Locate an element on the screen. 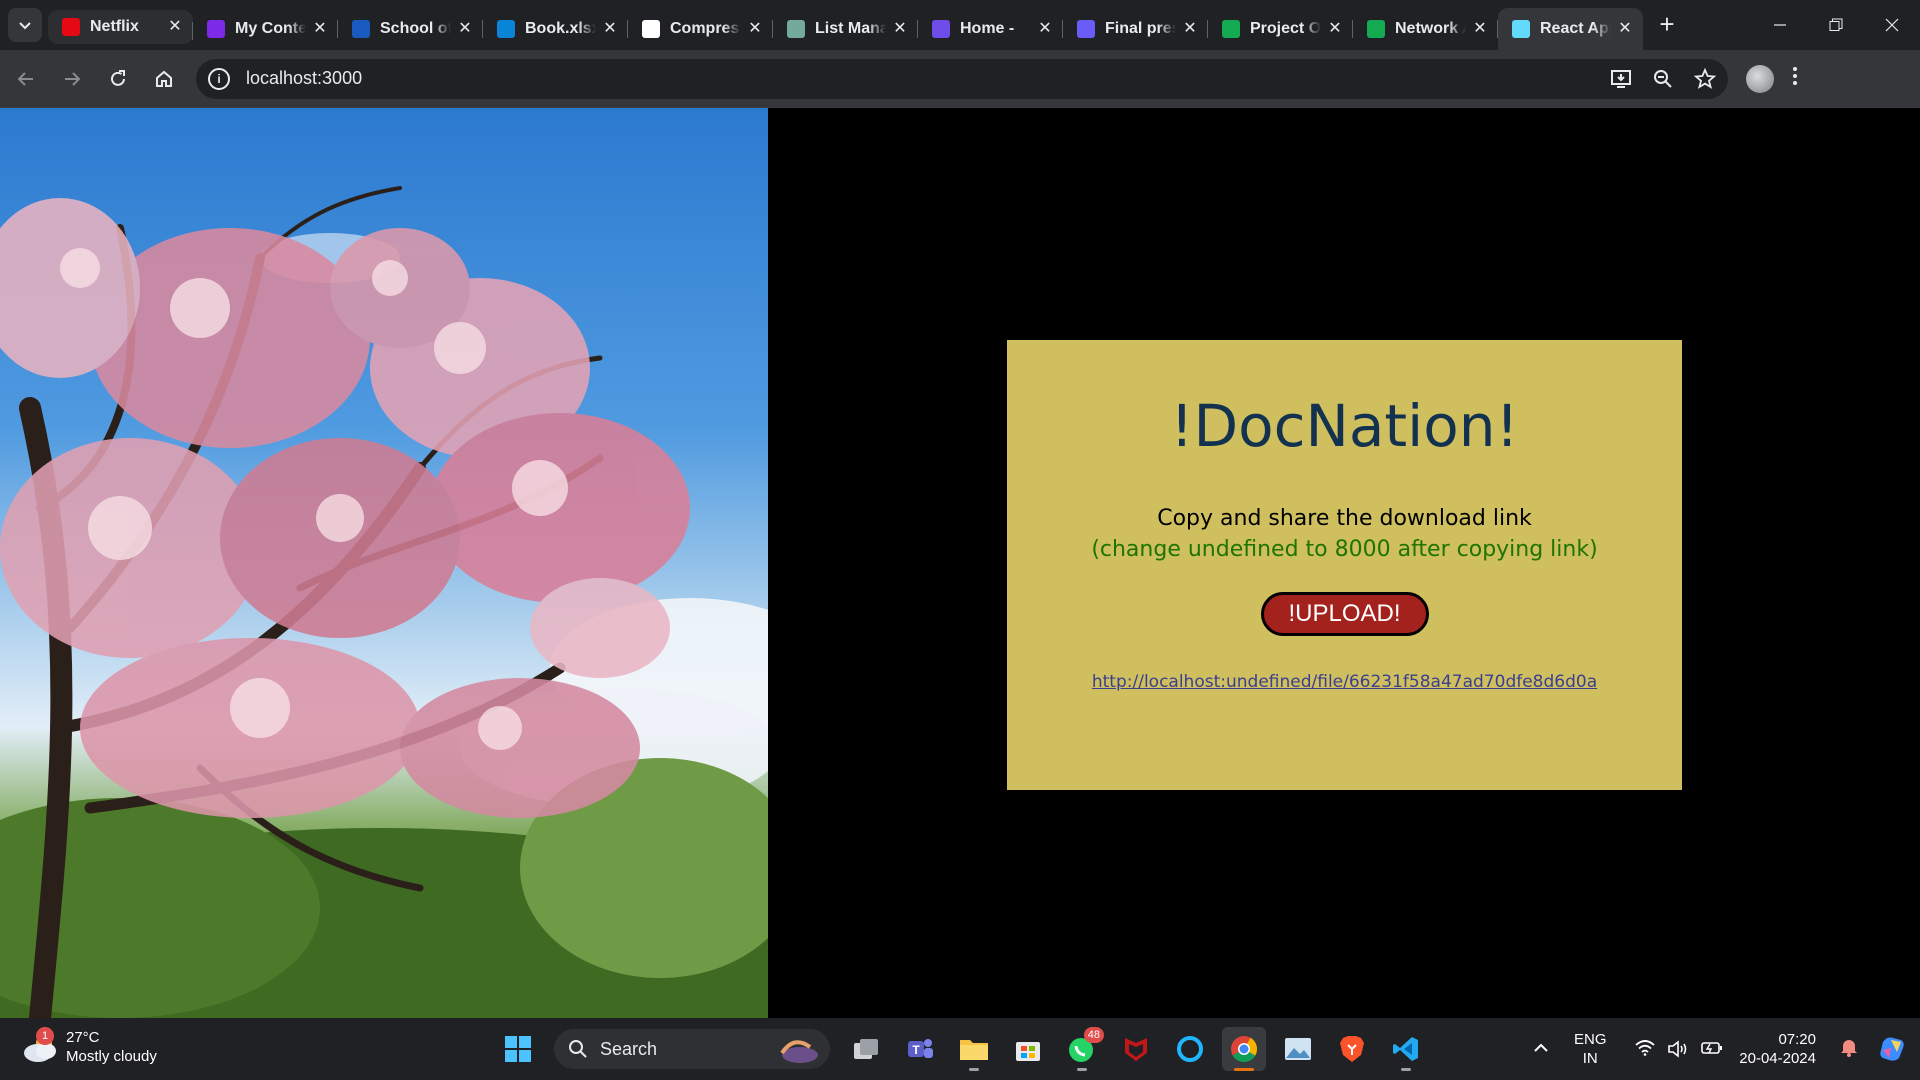 The width and height of the screenshot is (1920, 1080). restore-button is located at coordinates (1836, 25).